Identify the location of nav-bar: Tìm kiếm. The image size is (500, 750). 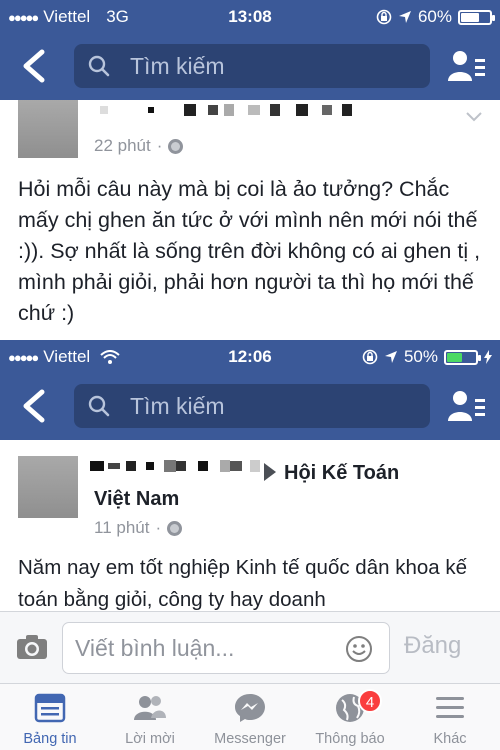
(250, 67).